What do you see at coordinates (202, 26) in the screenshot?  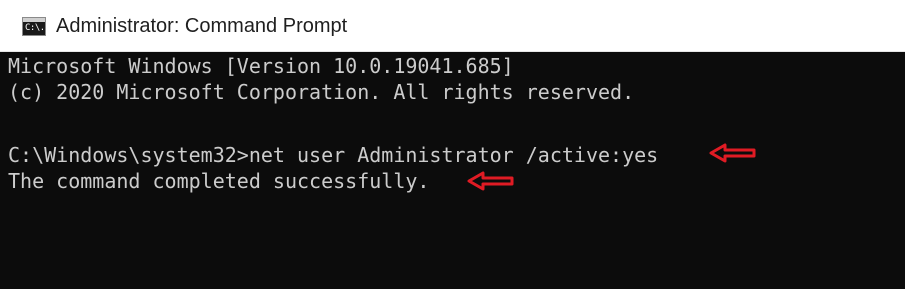 I see `window-title: Administrator: Command Prompt` at bounding box center [202, 26].